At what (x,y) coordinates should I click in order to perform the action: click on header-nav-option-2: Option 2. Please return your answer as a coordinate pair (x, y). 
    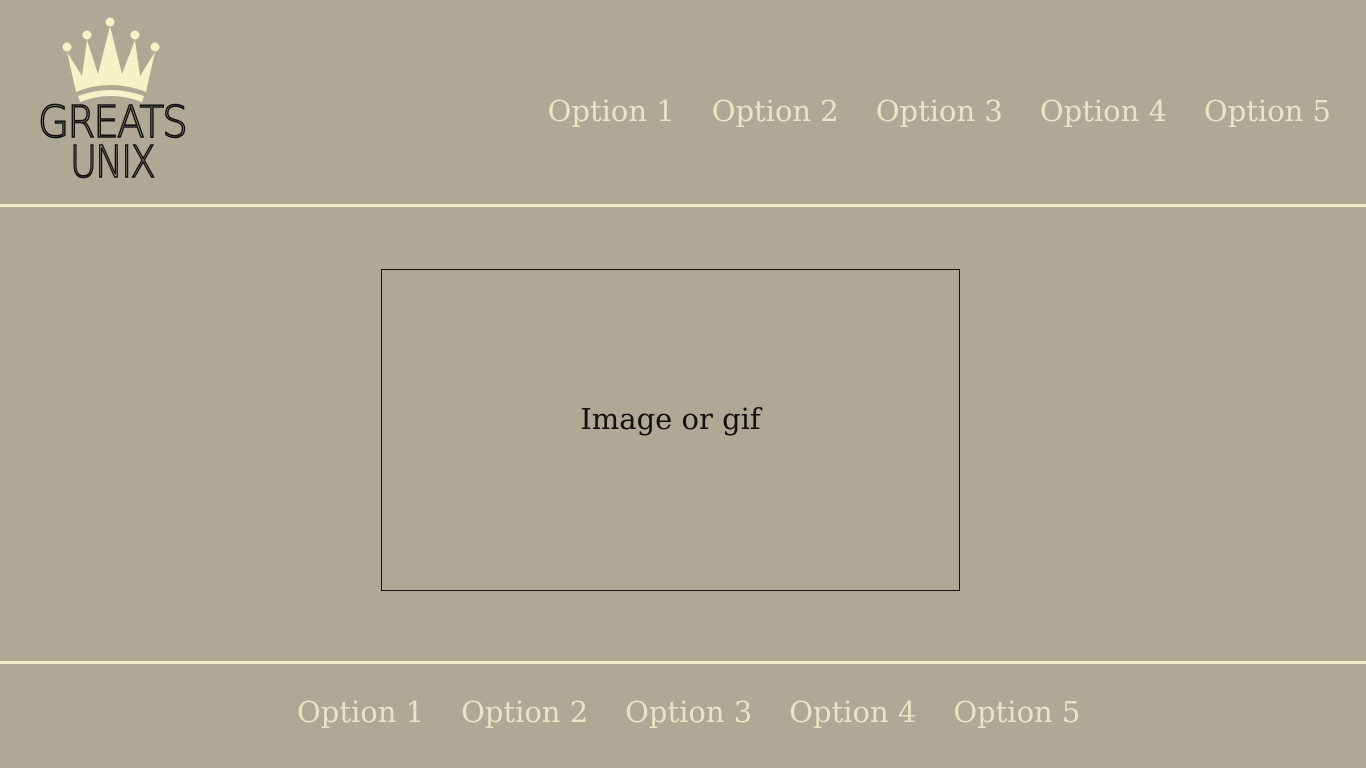
    Looking at the image, I should click on (775, 111).